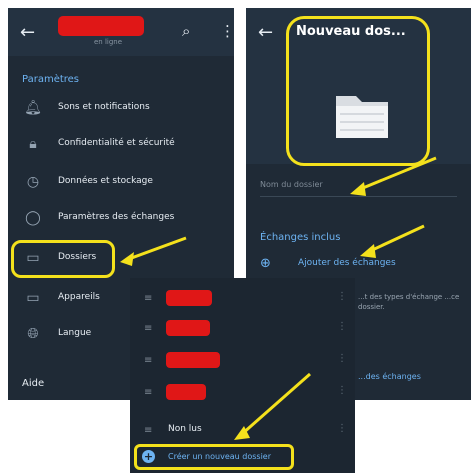 Image resolution: width=473 pixels, height=473 pixels. Describe the element at coordinates (75, 333) in the screenshot. I see `settings-item-label: Langue` at that location.